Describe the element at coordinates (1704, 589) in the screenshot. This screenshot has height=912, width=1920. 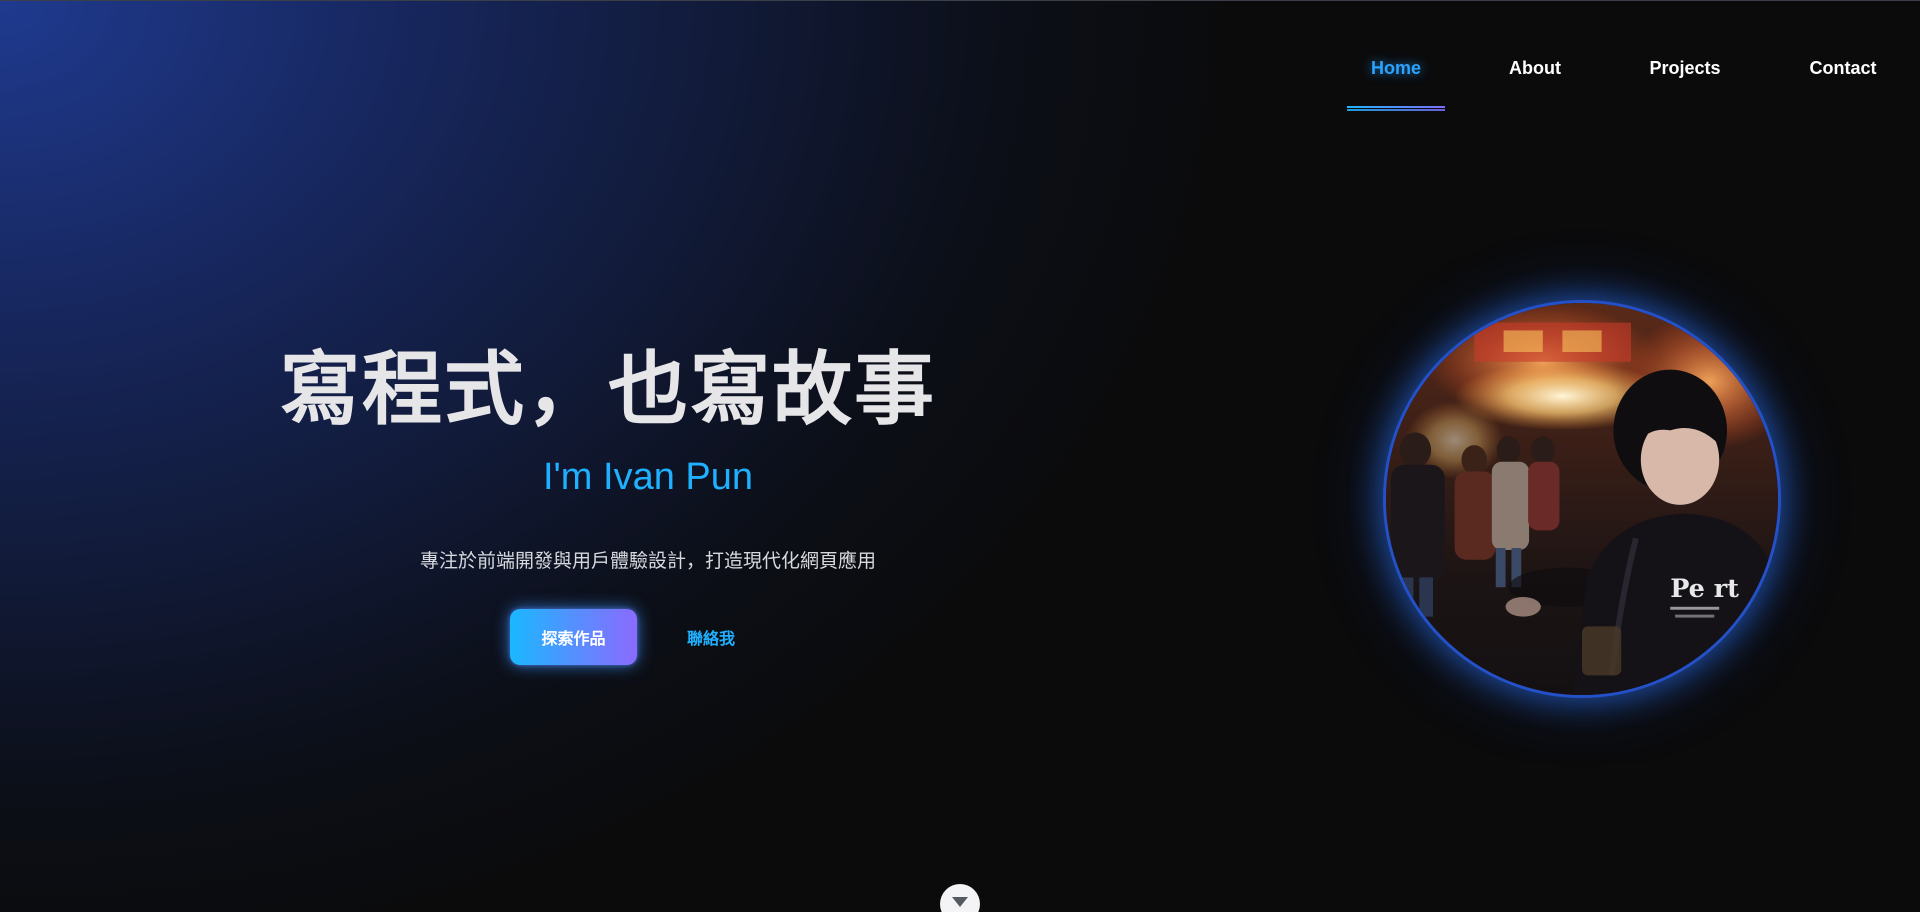
I see `svg-text: Pe rt` at that location.